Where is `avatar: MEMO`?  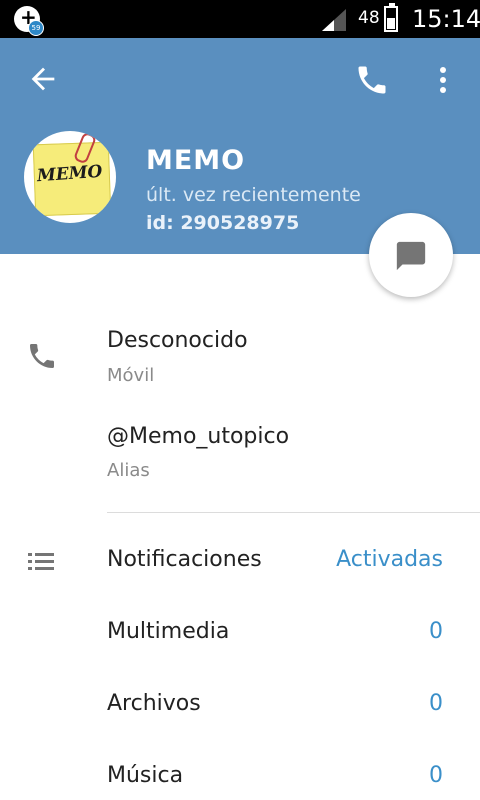
avatar: MEMO is located at coordinates (70, 177).